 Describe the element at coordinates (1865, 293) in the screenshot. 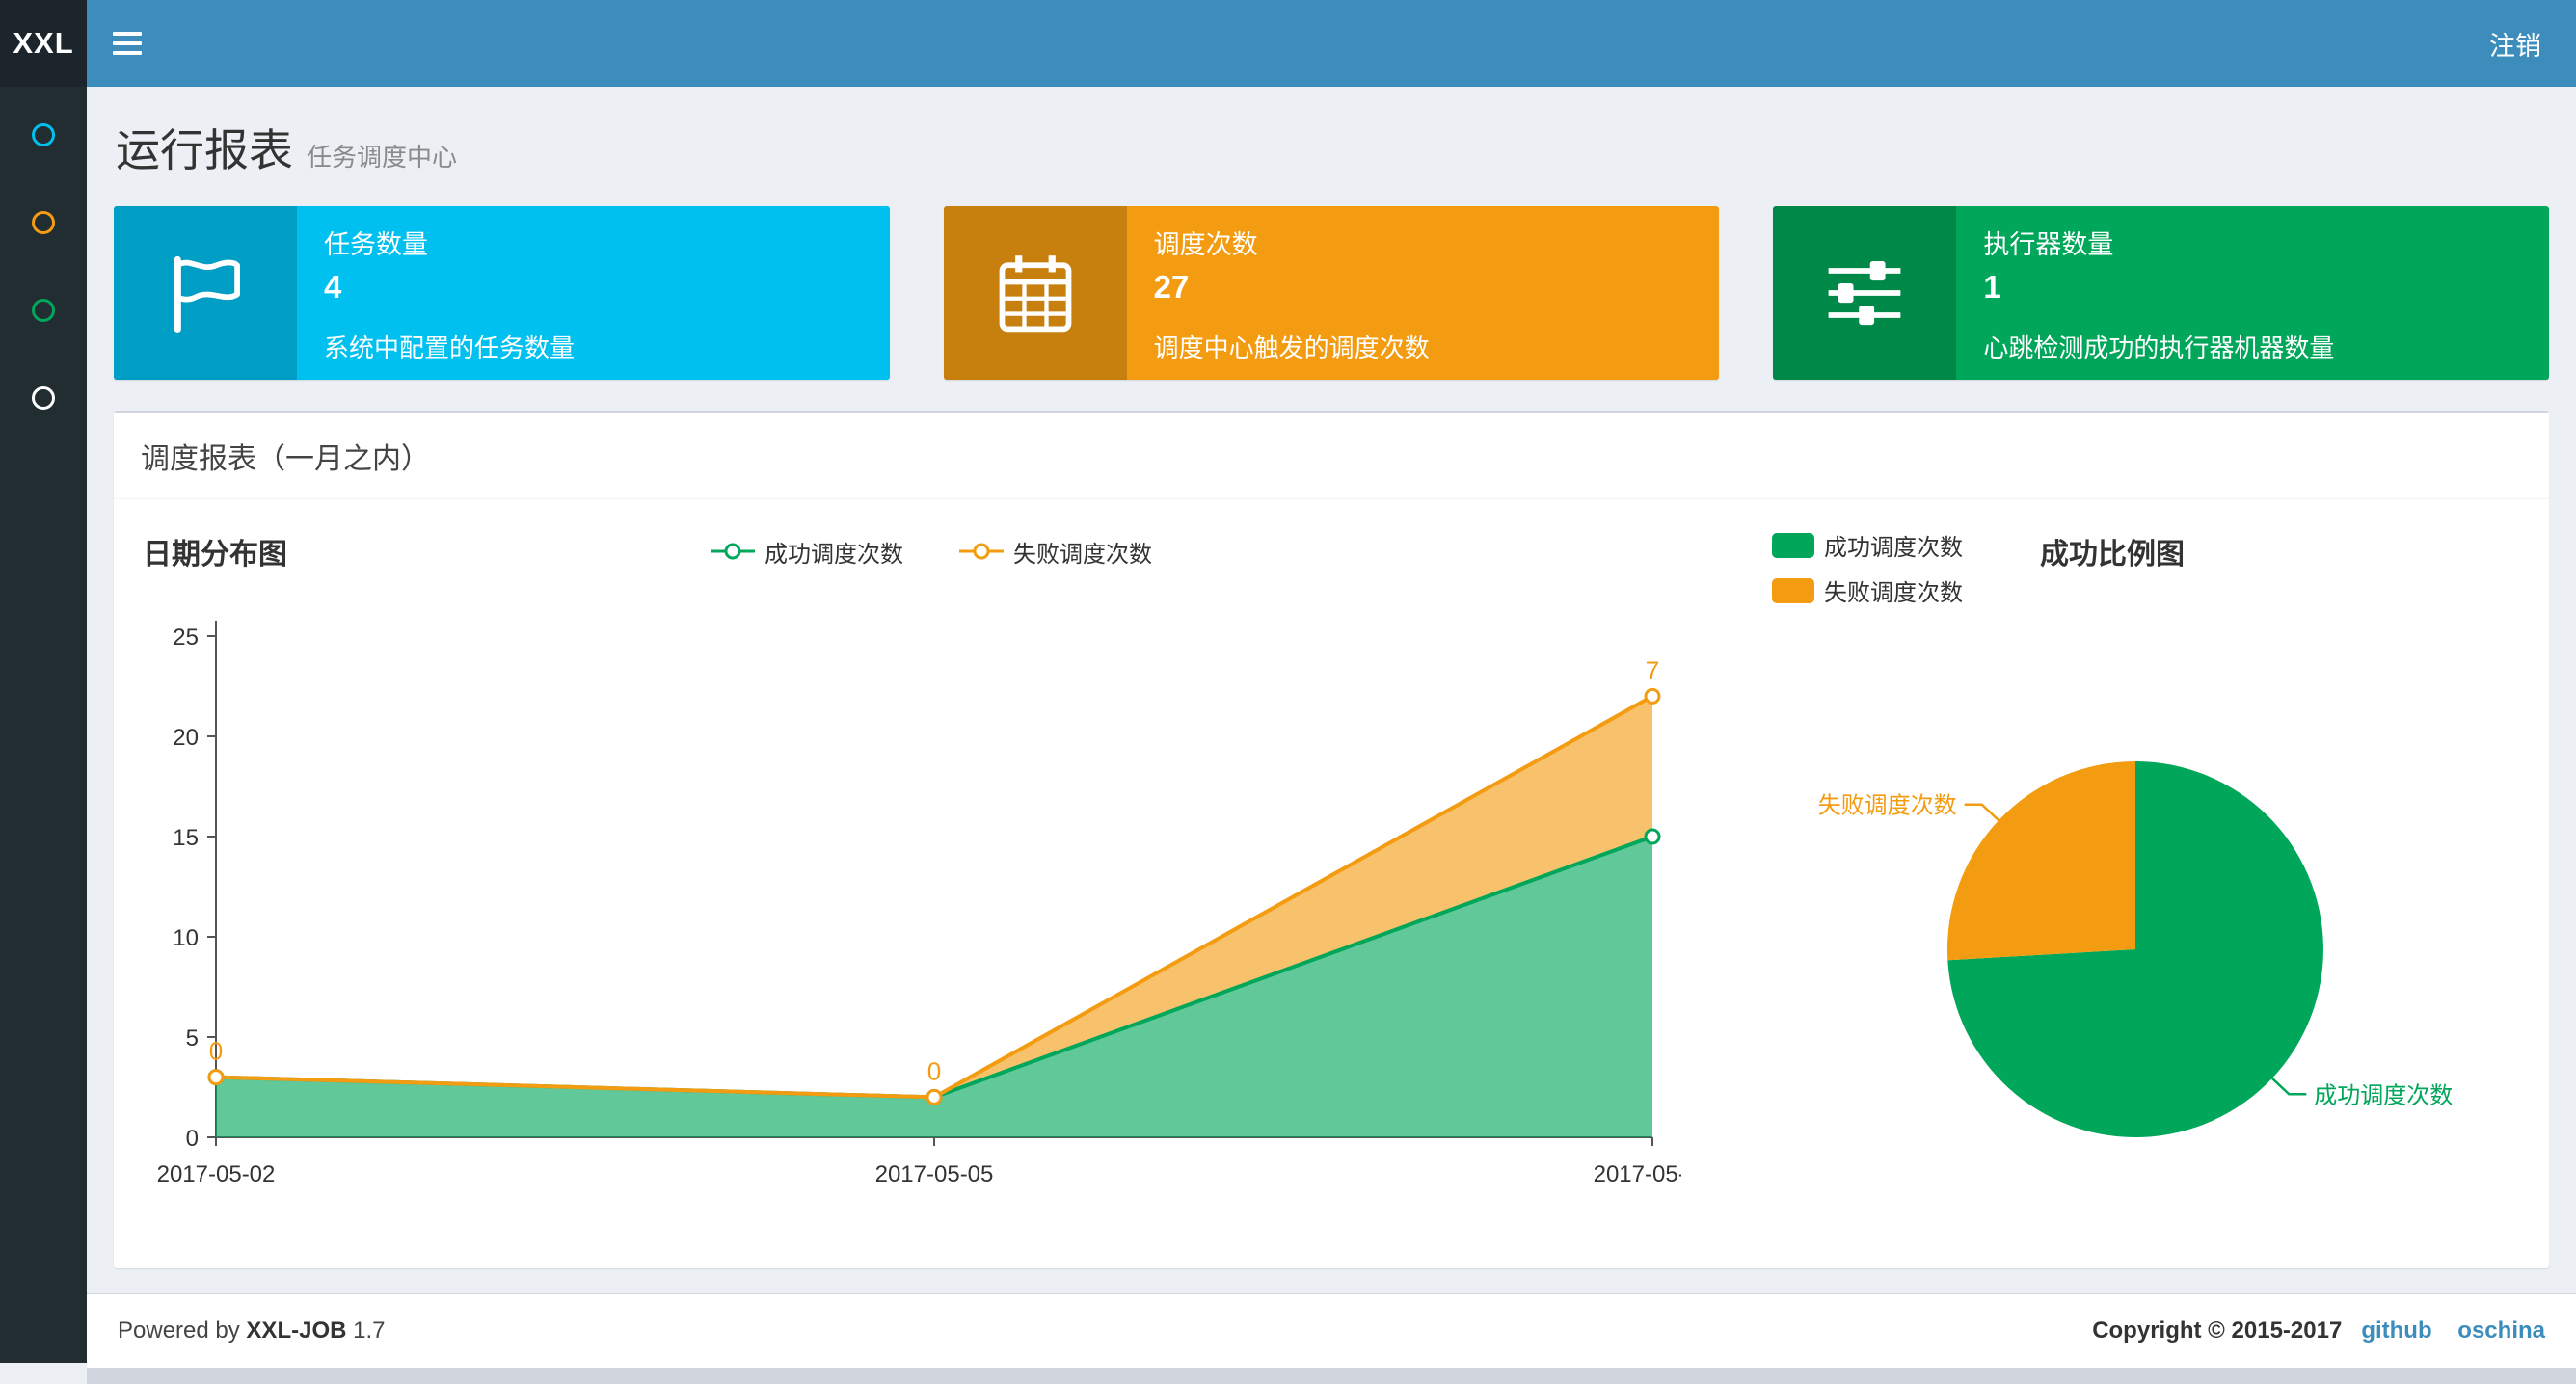

I see `sliders-icon` at that location.